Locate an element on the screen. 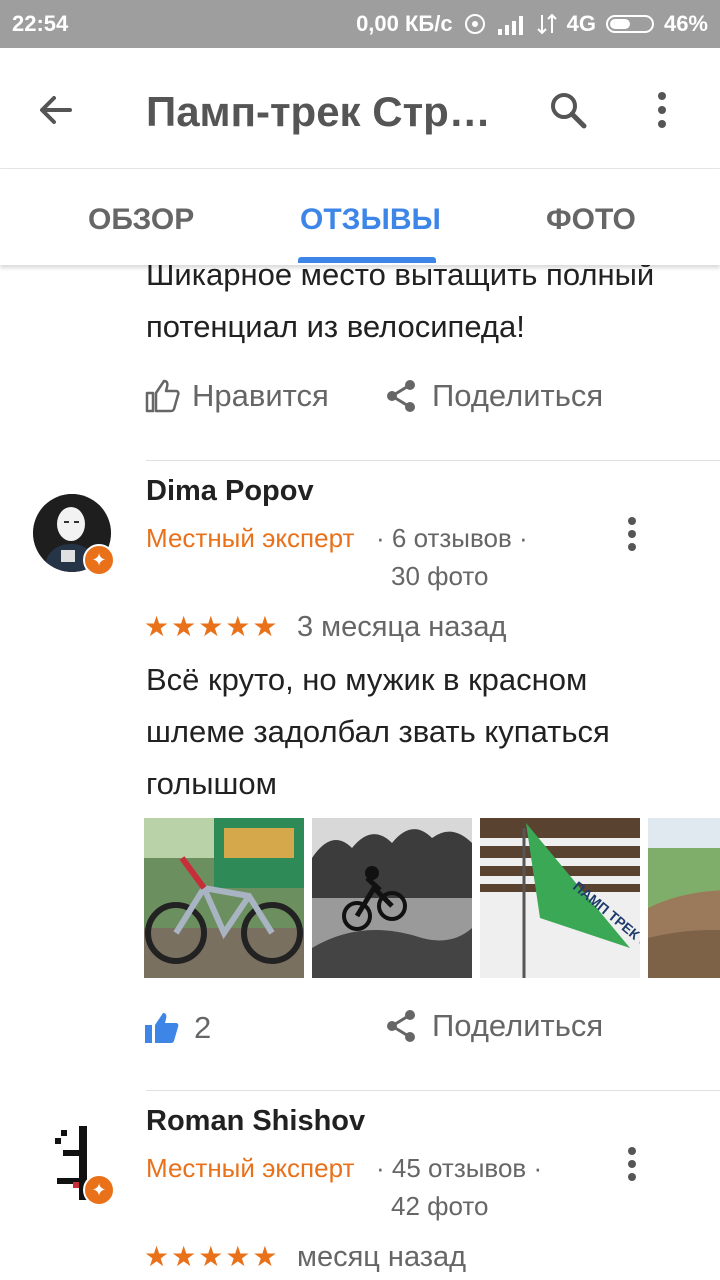  photo-flag-image: ПАМП ТРЕК СТРОГИНО is located at coordinates (560, 898).